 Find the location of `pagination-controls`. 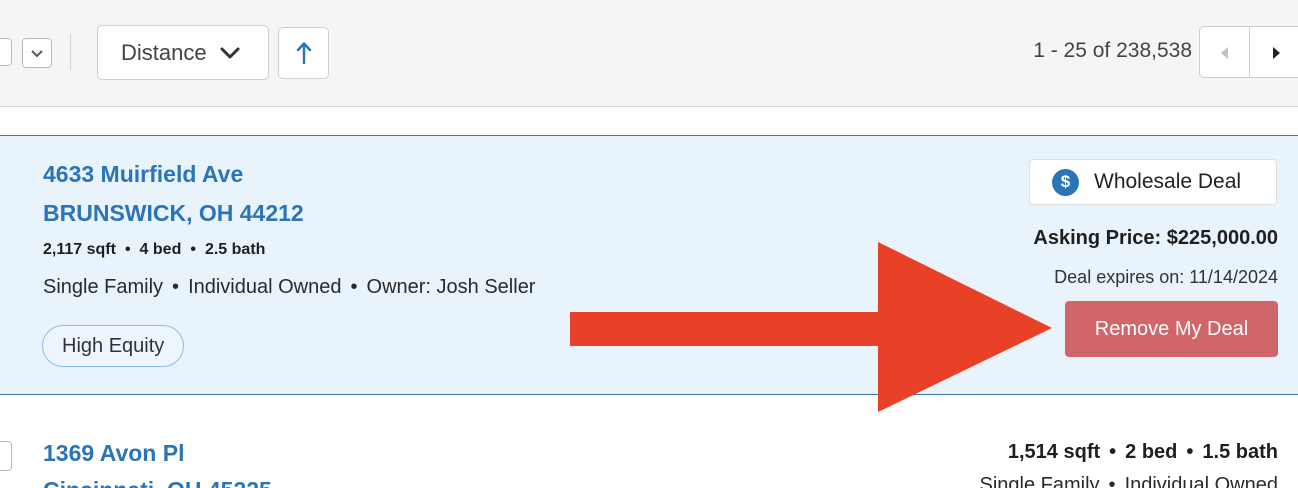

pagination-controls is located at coordinates (1248, 52).